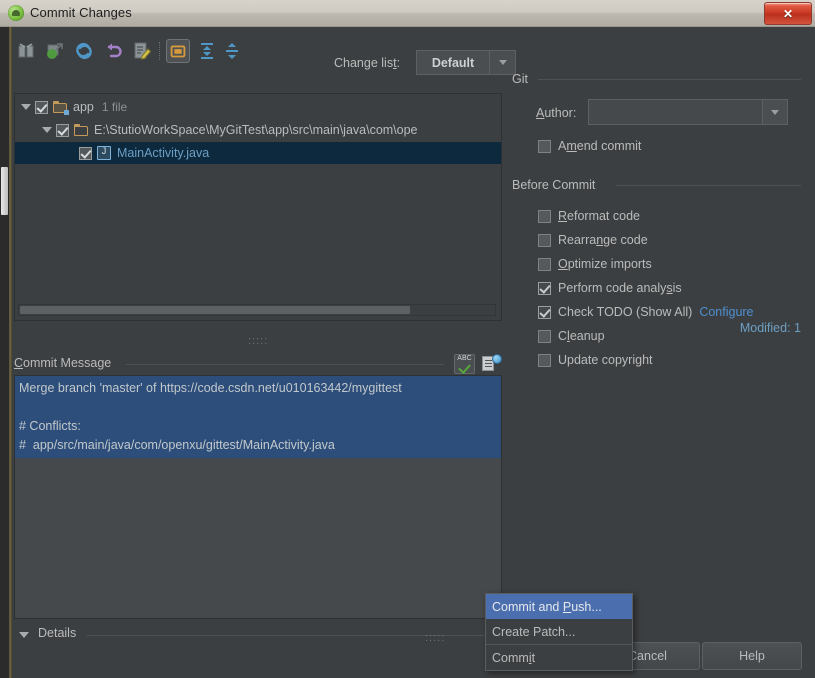 Image resolution: width=815 pixels, height=678 pixels. I want to click on change-list-dropdown-arrow, so click(502, 62).